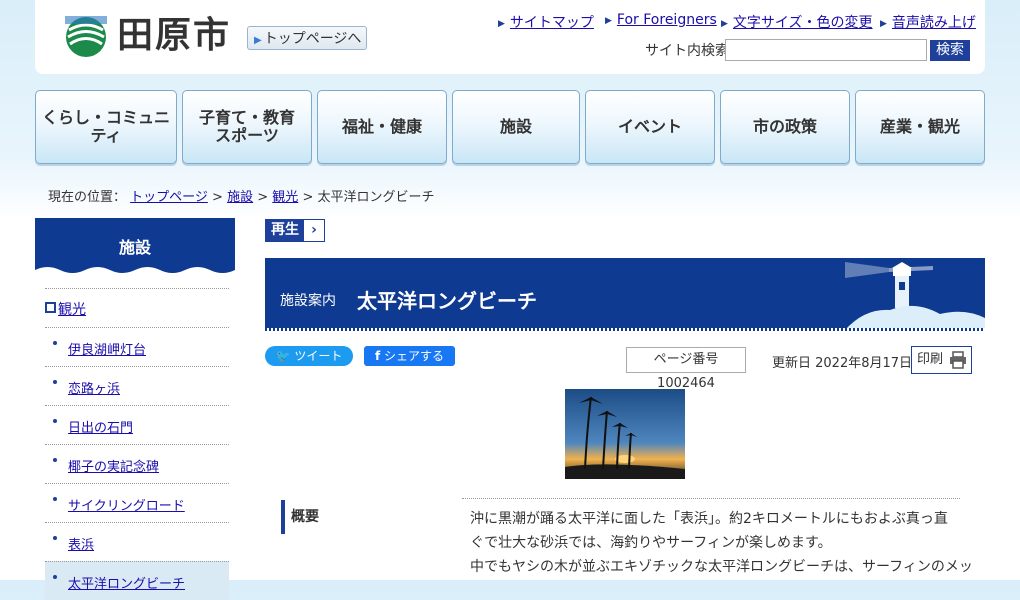 The width and height of the screenshot is (1020, 600). I want to click on sidebar-item-hinode: 日出の石門, so click(137, 424).